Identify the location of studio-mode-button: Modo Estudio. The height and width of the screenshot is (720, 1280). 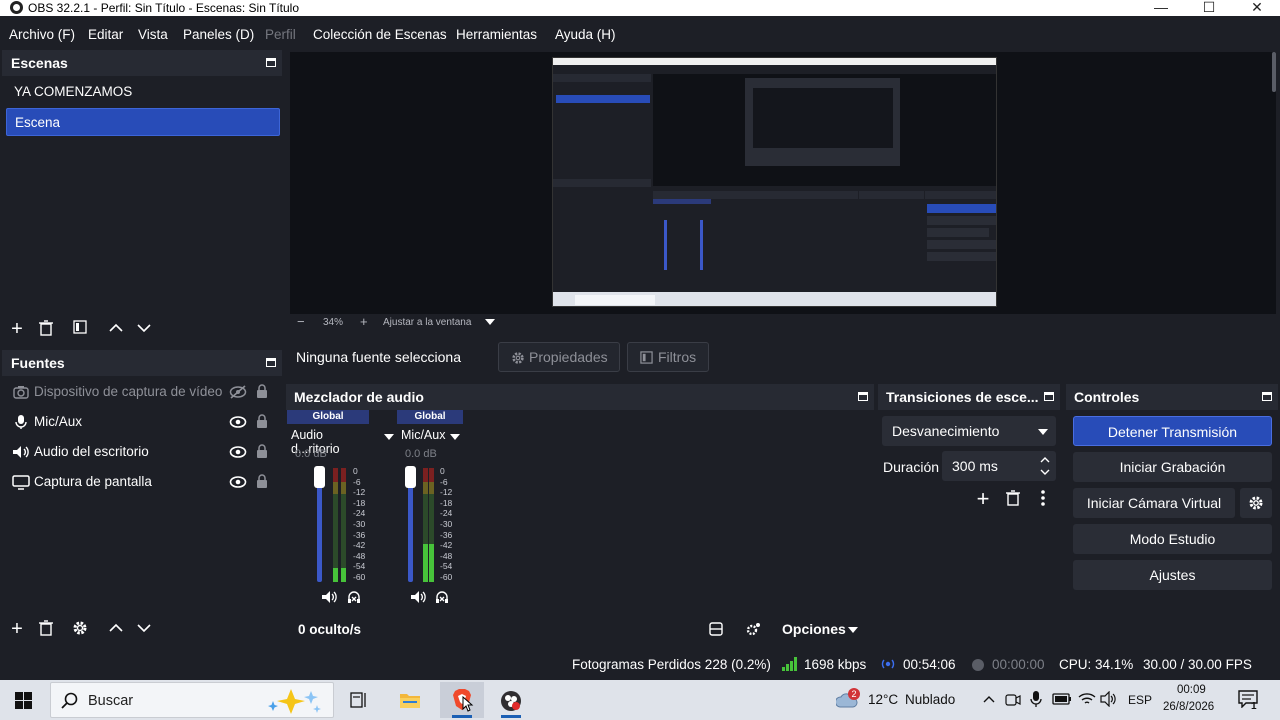
(1172, 539).